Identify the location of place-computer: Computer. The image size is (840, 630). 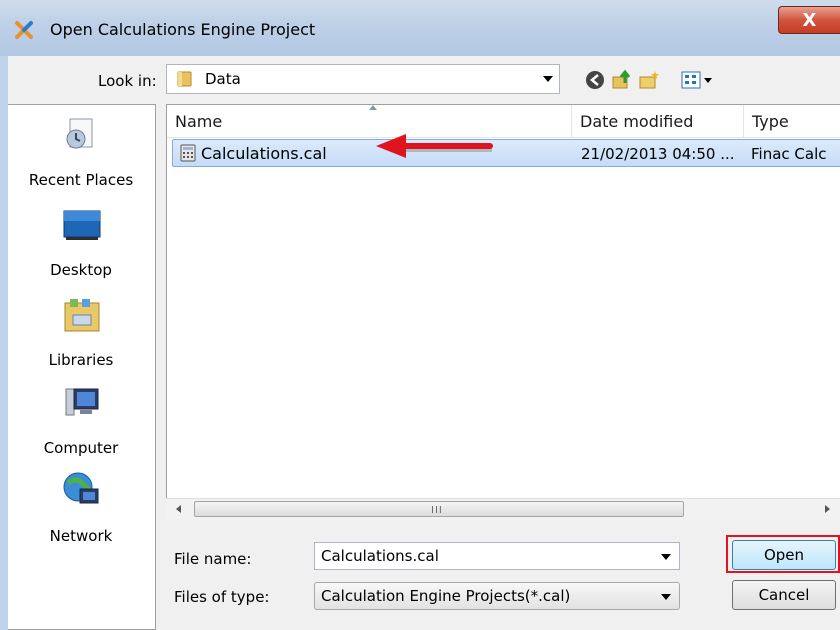
(81, 423).